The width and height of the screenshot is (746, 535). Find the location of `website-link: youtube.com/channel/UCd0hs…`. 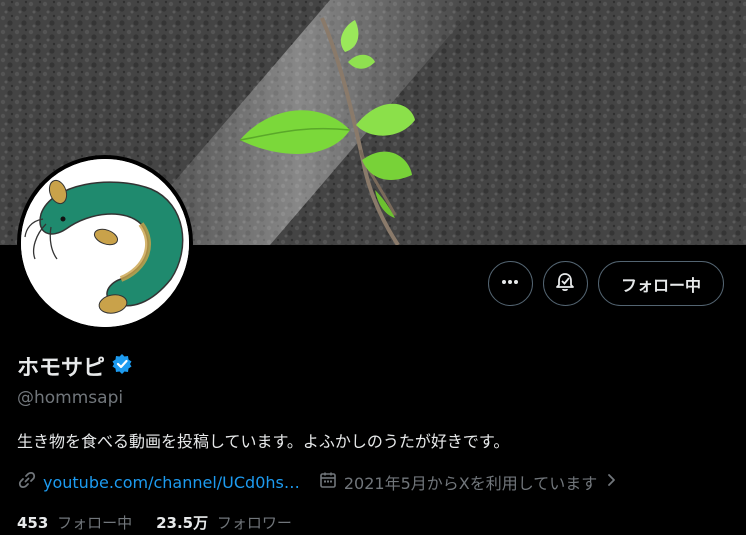

website-link: youtube.com/channel/UCd0hs… is located at coordinates (171, 482).